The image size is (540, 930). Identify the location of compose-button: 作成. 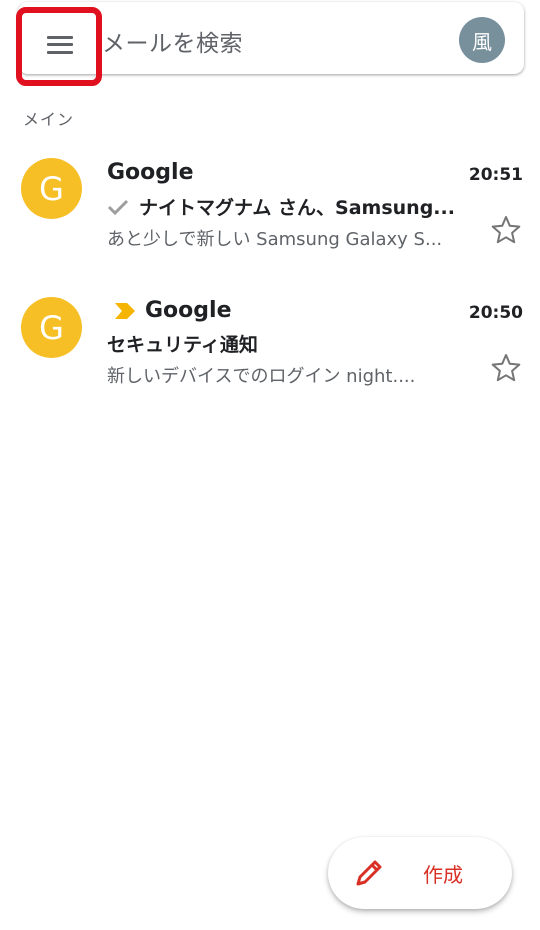
(420, 873).